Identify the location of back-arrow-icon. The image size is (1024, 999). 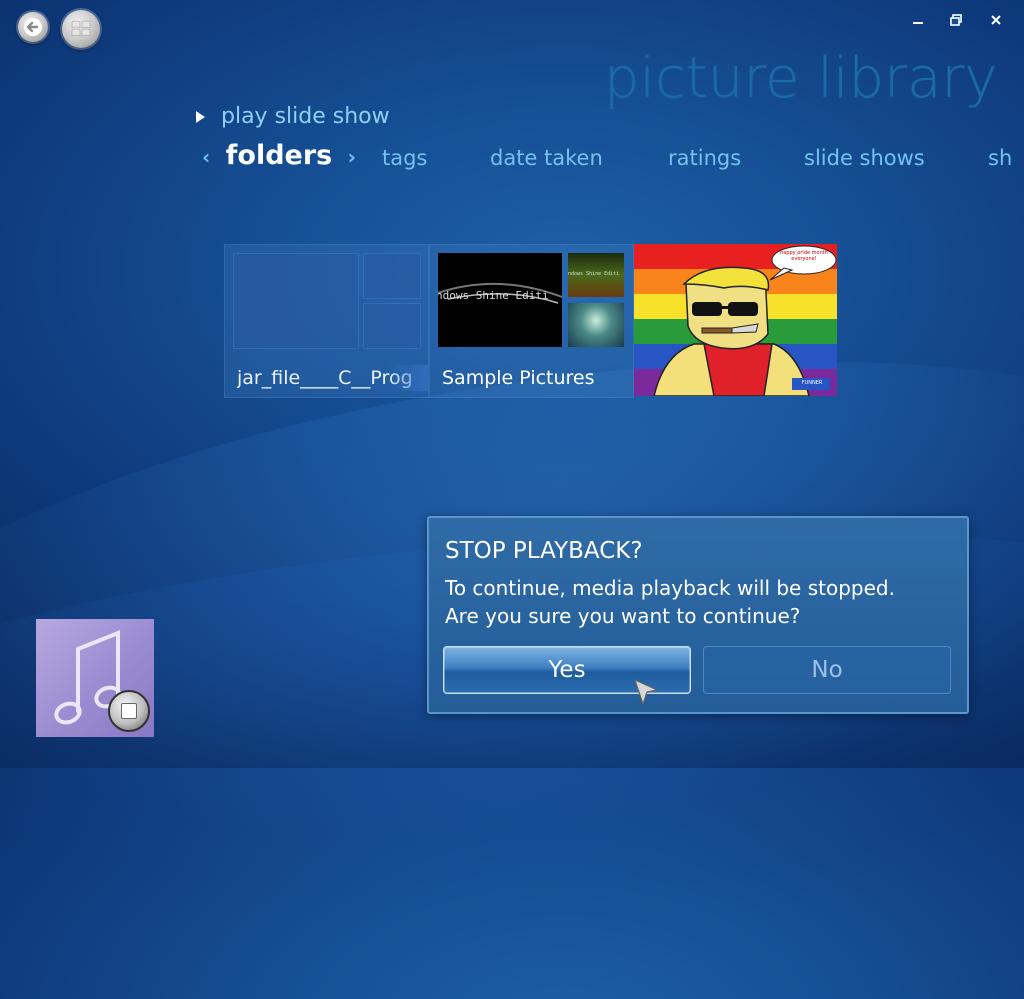
(33, 27).